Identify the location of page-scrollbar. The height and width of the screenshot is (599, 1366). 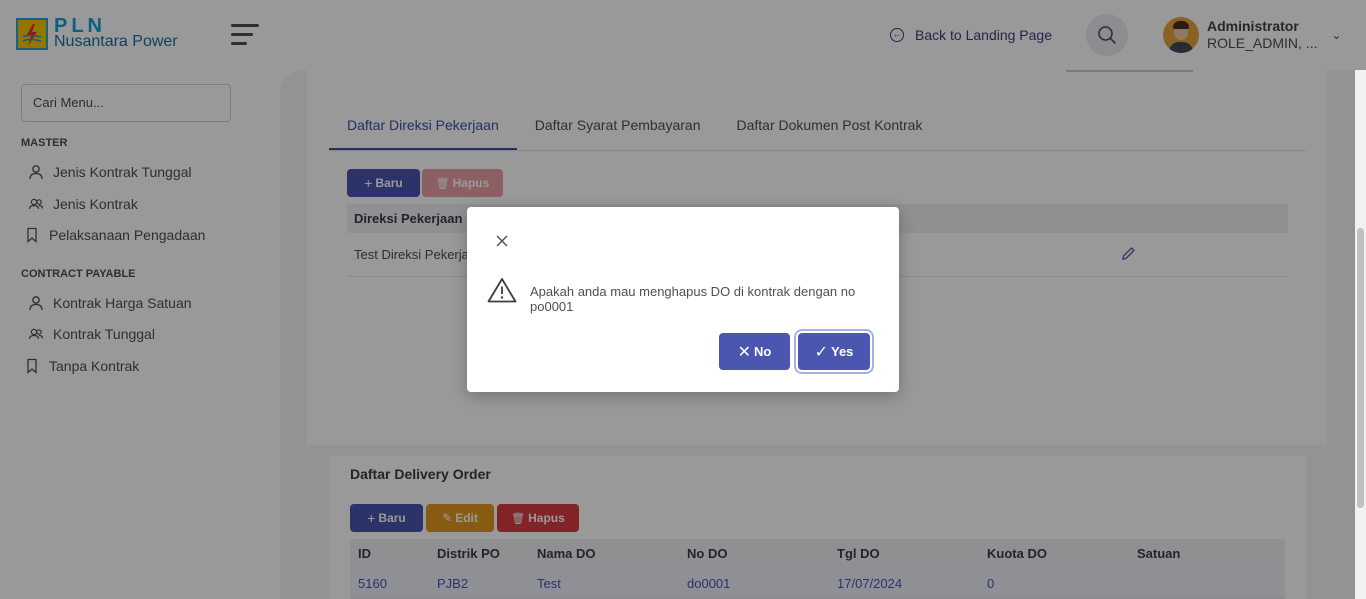
(1360, 334).